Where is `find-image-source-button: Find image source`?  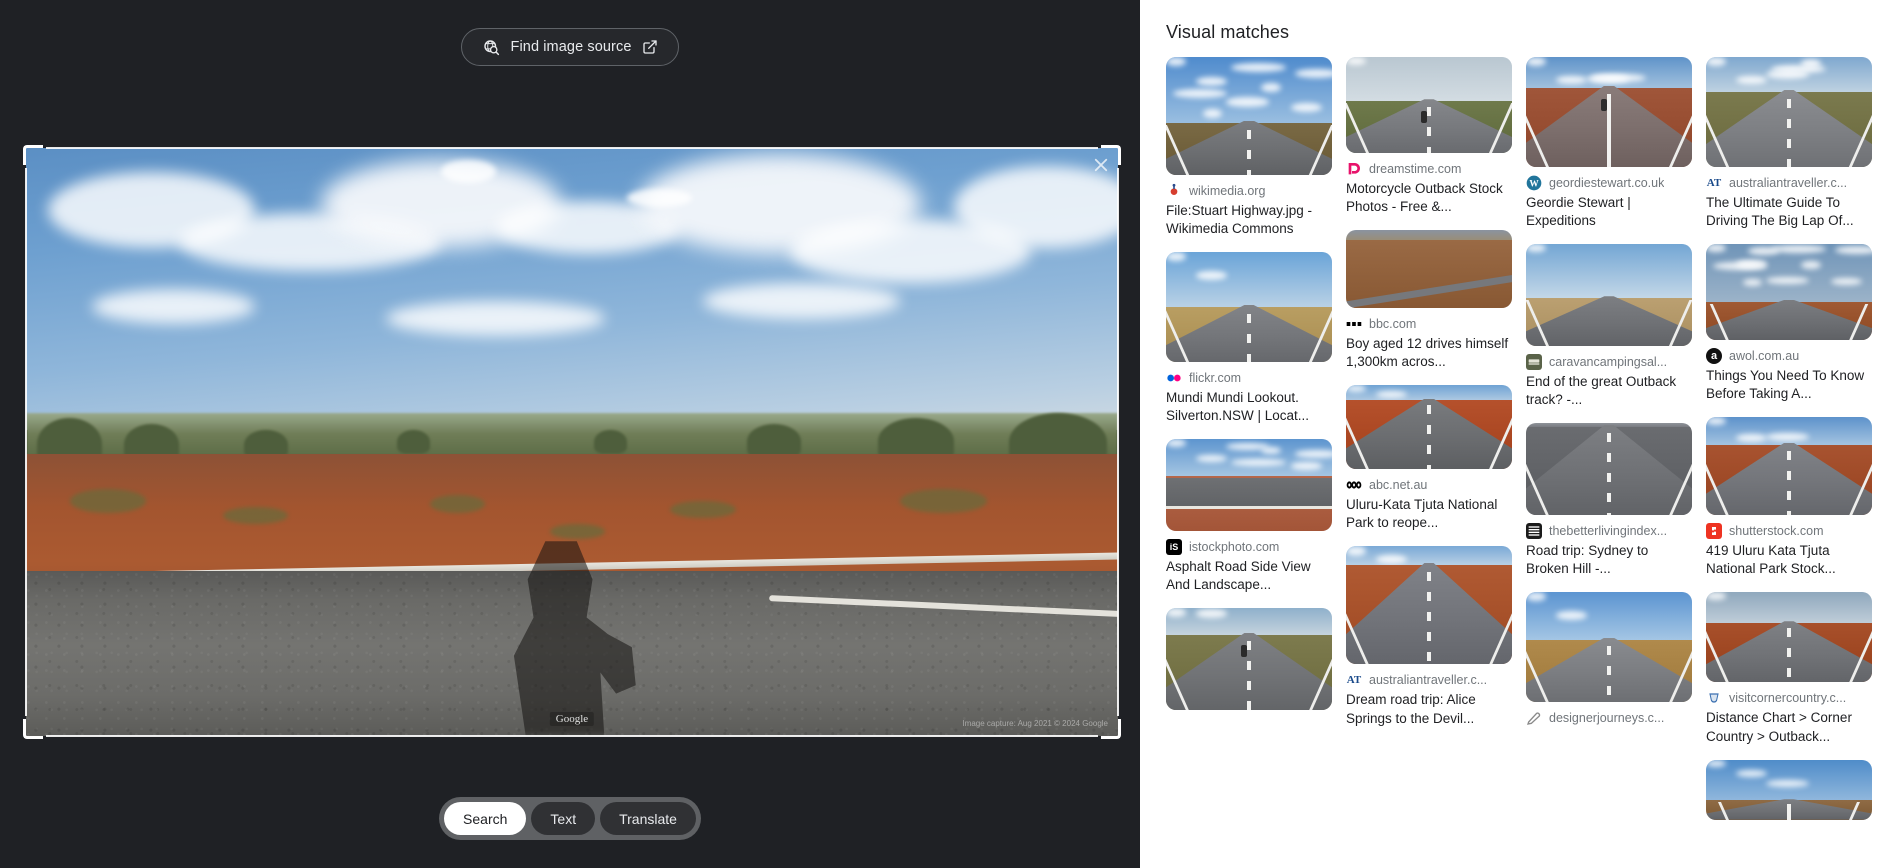 find-image-source-button: Find image source is located at coordinates (570, 47).